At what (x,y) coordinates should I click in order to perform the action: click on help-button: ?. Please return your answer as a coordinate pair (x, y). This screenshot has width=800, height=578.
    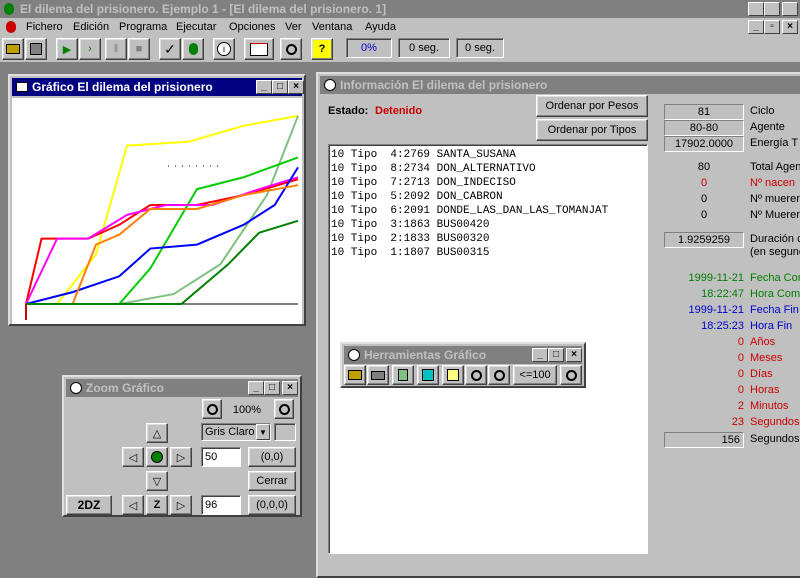
    Looking at the image, I should click on (322, 49).